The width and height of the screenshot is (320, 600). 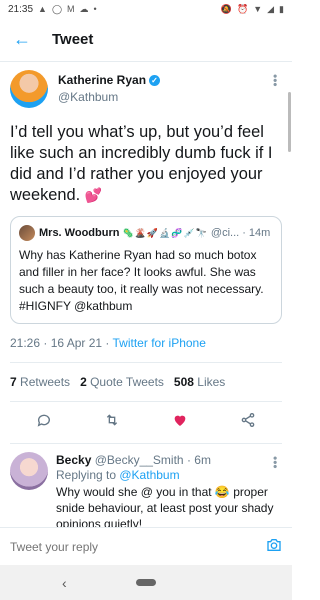 I want to click on author-text: Katherine Ryan ✓ @Kathbum, so click(x=109, y=89).